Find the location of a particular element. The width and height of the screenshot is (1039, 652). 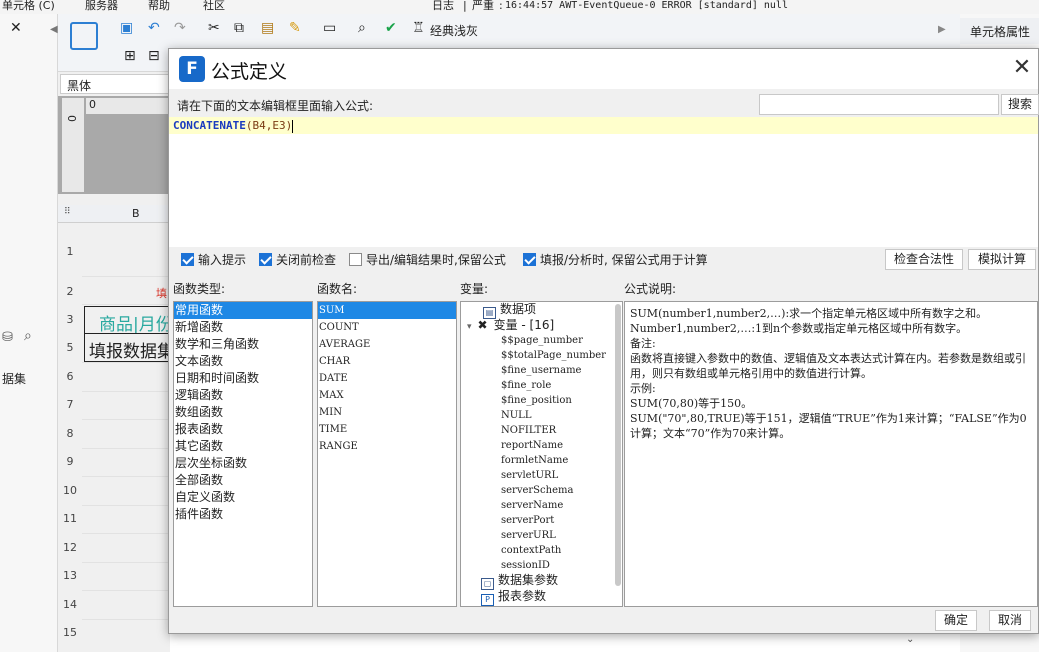

tree-var: contextPath is located at coordinates (531, 550).